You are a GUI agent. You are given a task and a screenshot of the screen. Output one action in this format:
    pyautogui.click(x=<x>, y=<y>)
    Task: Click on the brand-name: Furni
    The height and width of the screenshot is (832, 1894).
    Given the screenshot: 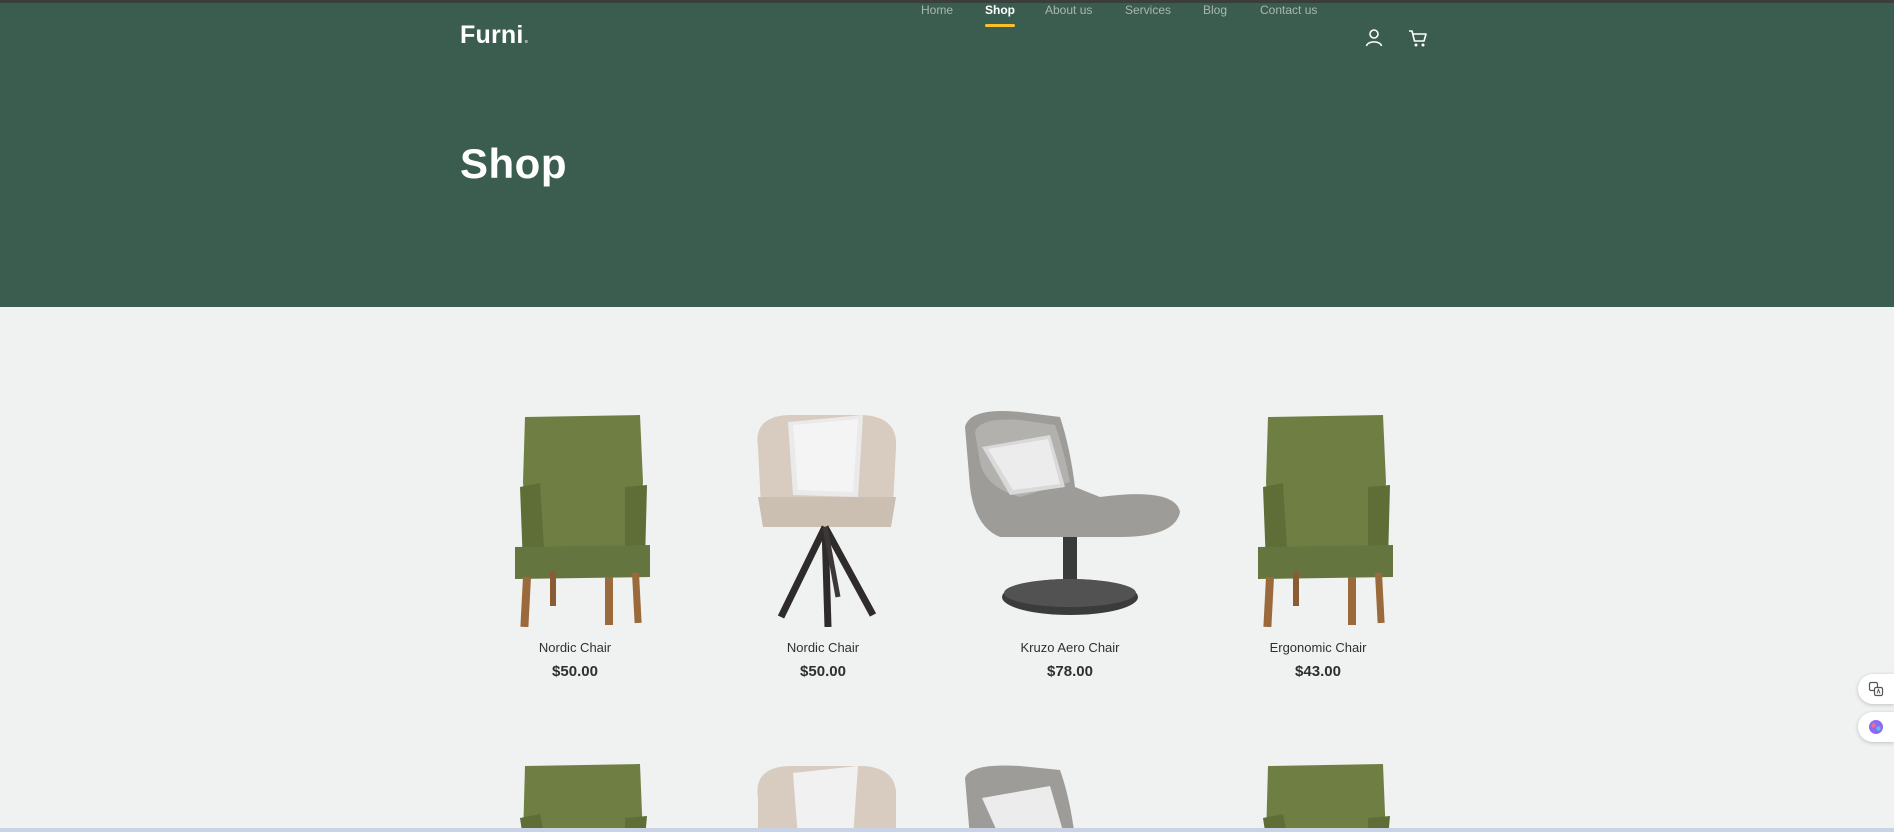 What is the action you would take?
    pyautogui.click(x=492, y=35)
    